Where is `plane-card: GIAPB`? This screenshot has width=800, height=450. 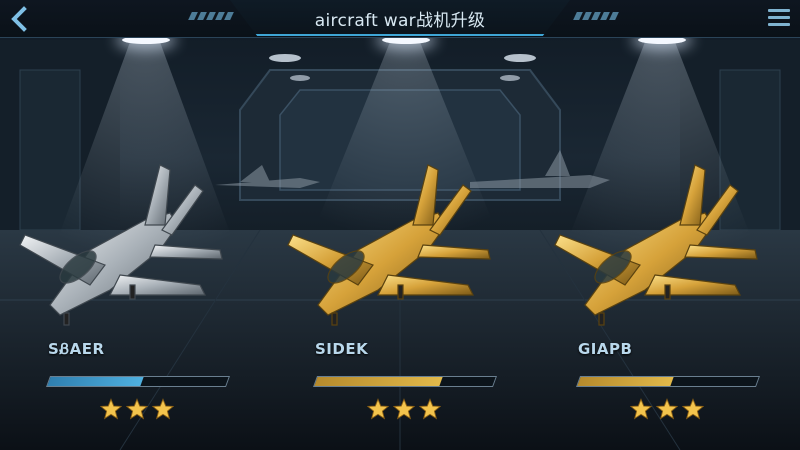
plane-card: GIAPB is located at coordinates (676, 385).